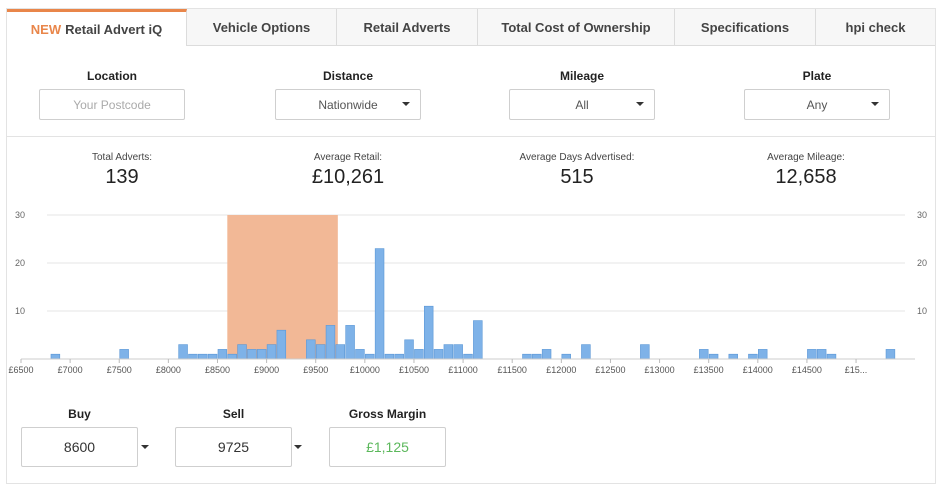 The width and height of the screenshot is (939, 487). What do you see at coordinates (79, 447) in the screenshot?
I see `buy-input: 8600` at bounding box center [79, 447].